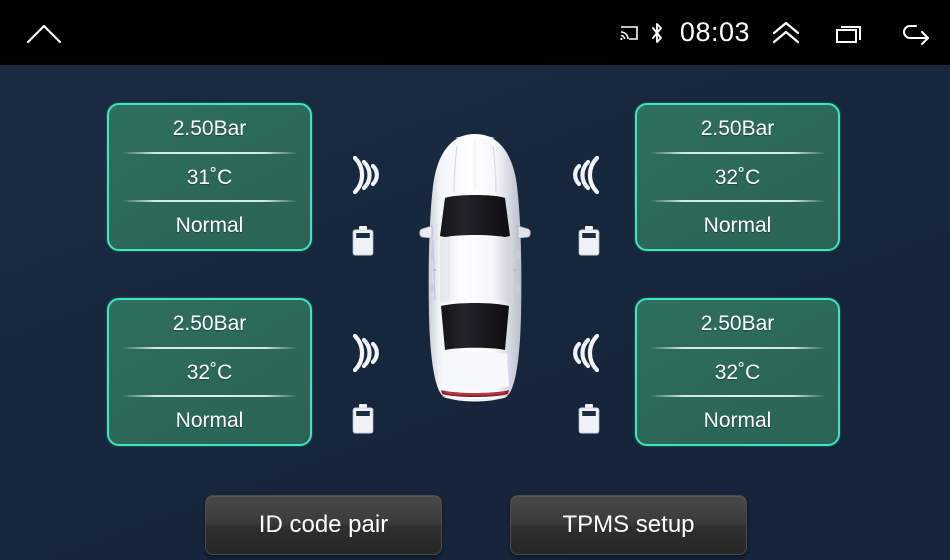 This screenshot has width=950, height=560. Describe the element at coordinates (629, 33) in the screenshot. I see `cast-icon` at that location.